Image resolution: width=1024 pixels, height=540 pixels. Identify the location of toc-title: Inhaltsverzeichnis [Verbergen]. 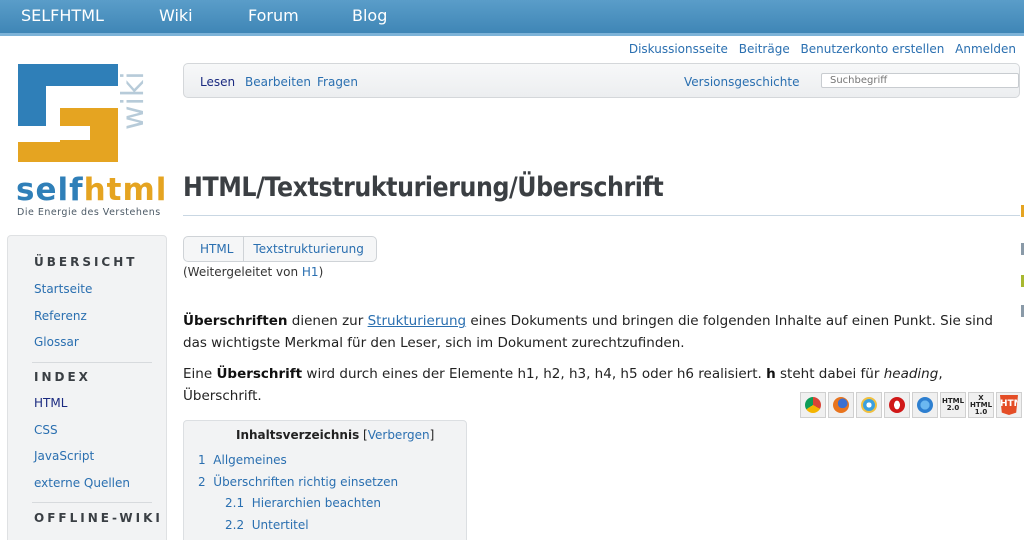
(335, 435).